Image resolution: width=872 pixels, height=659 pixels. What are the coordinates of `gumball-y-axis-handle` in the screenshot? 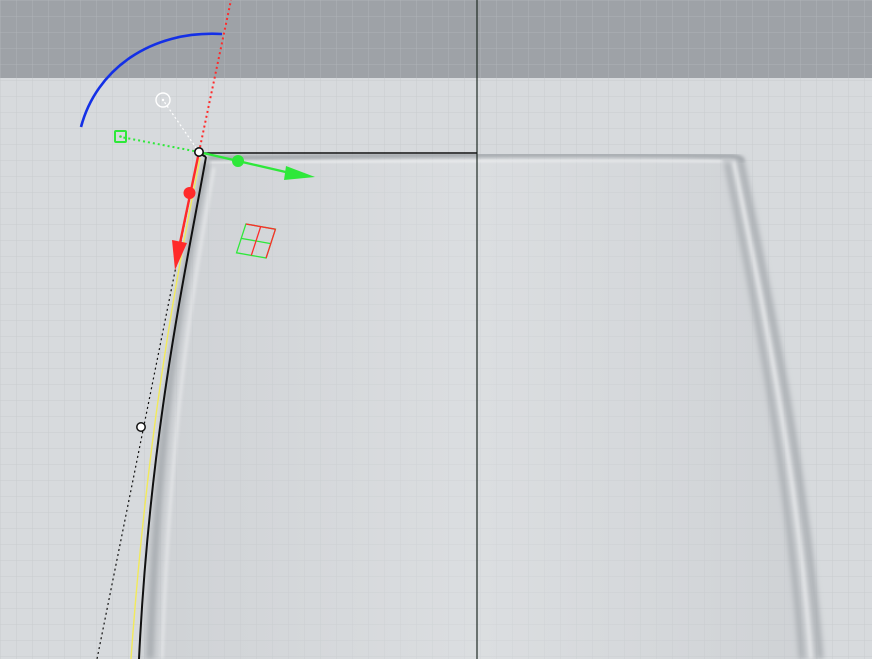 It's located at (238, 161).